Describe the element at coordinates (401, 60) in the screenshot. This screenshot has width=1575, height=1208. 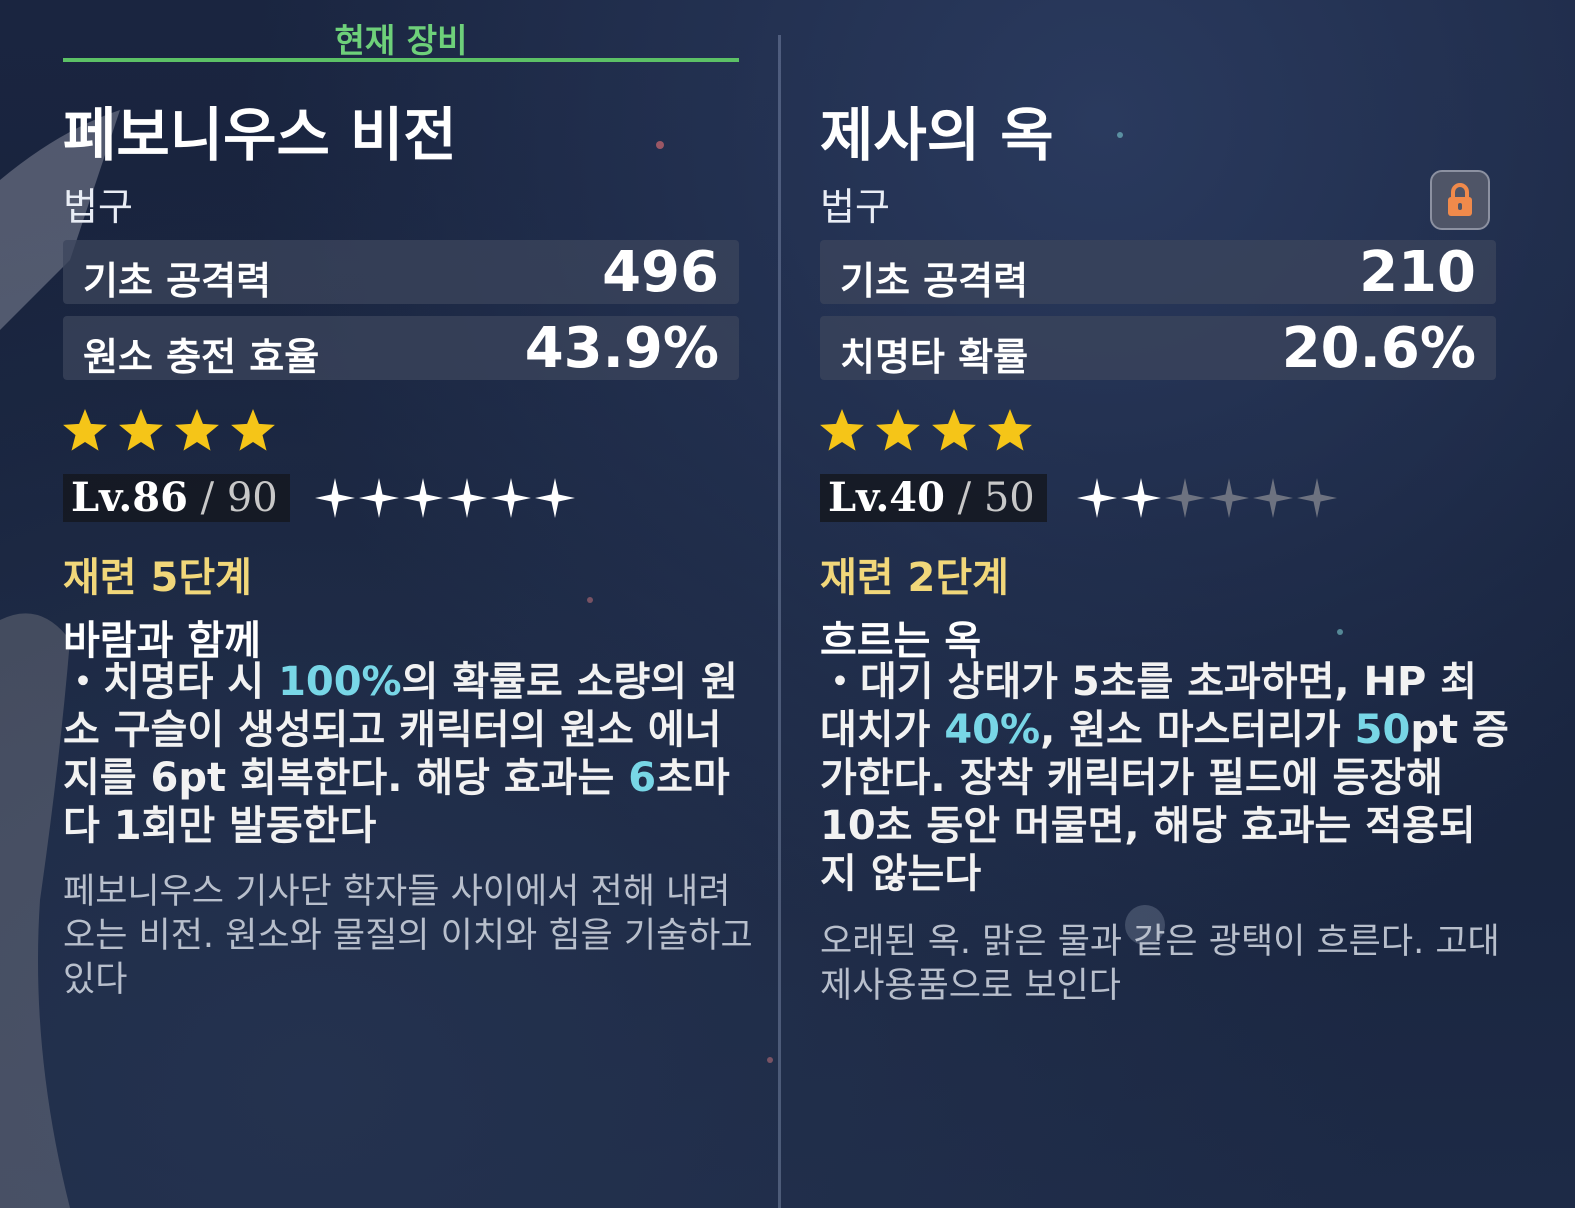
I see `current-equipment-underline` at that location.